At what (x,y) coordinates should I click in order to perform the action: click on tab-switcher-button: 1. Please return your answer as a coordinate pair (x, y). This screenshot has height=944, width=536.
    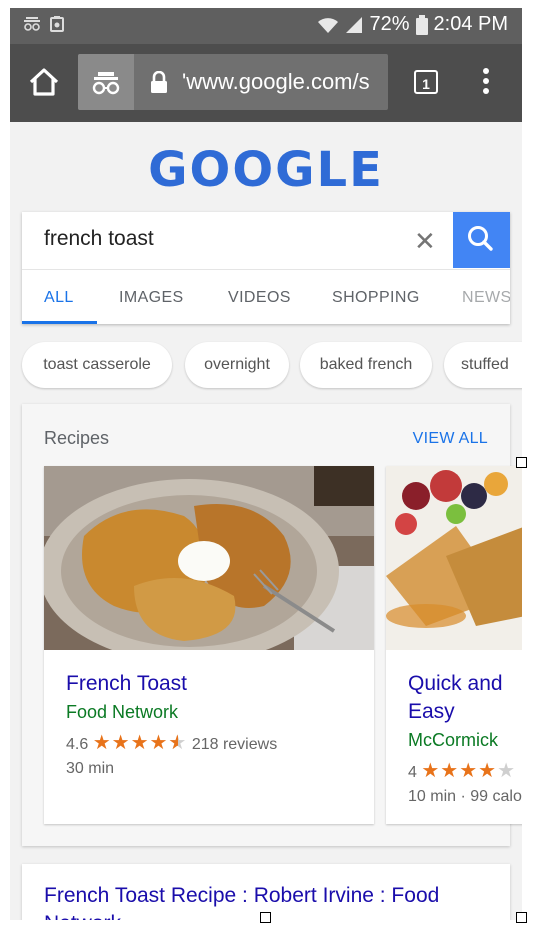
    Looking at the image, I should click on (426, 82).